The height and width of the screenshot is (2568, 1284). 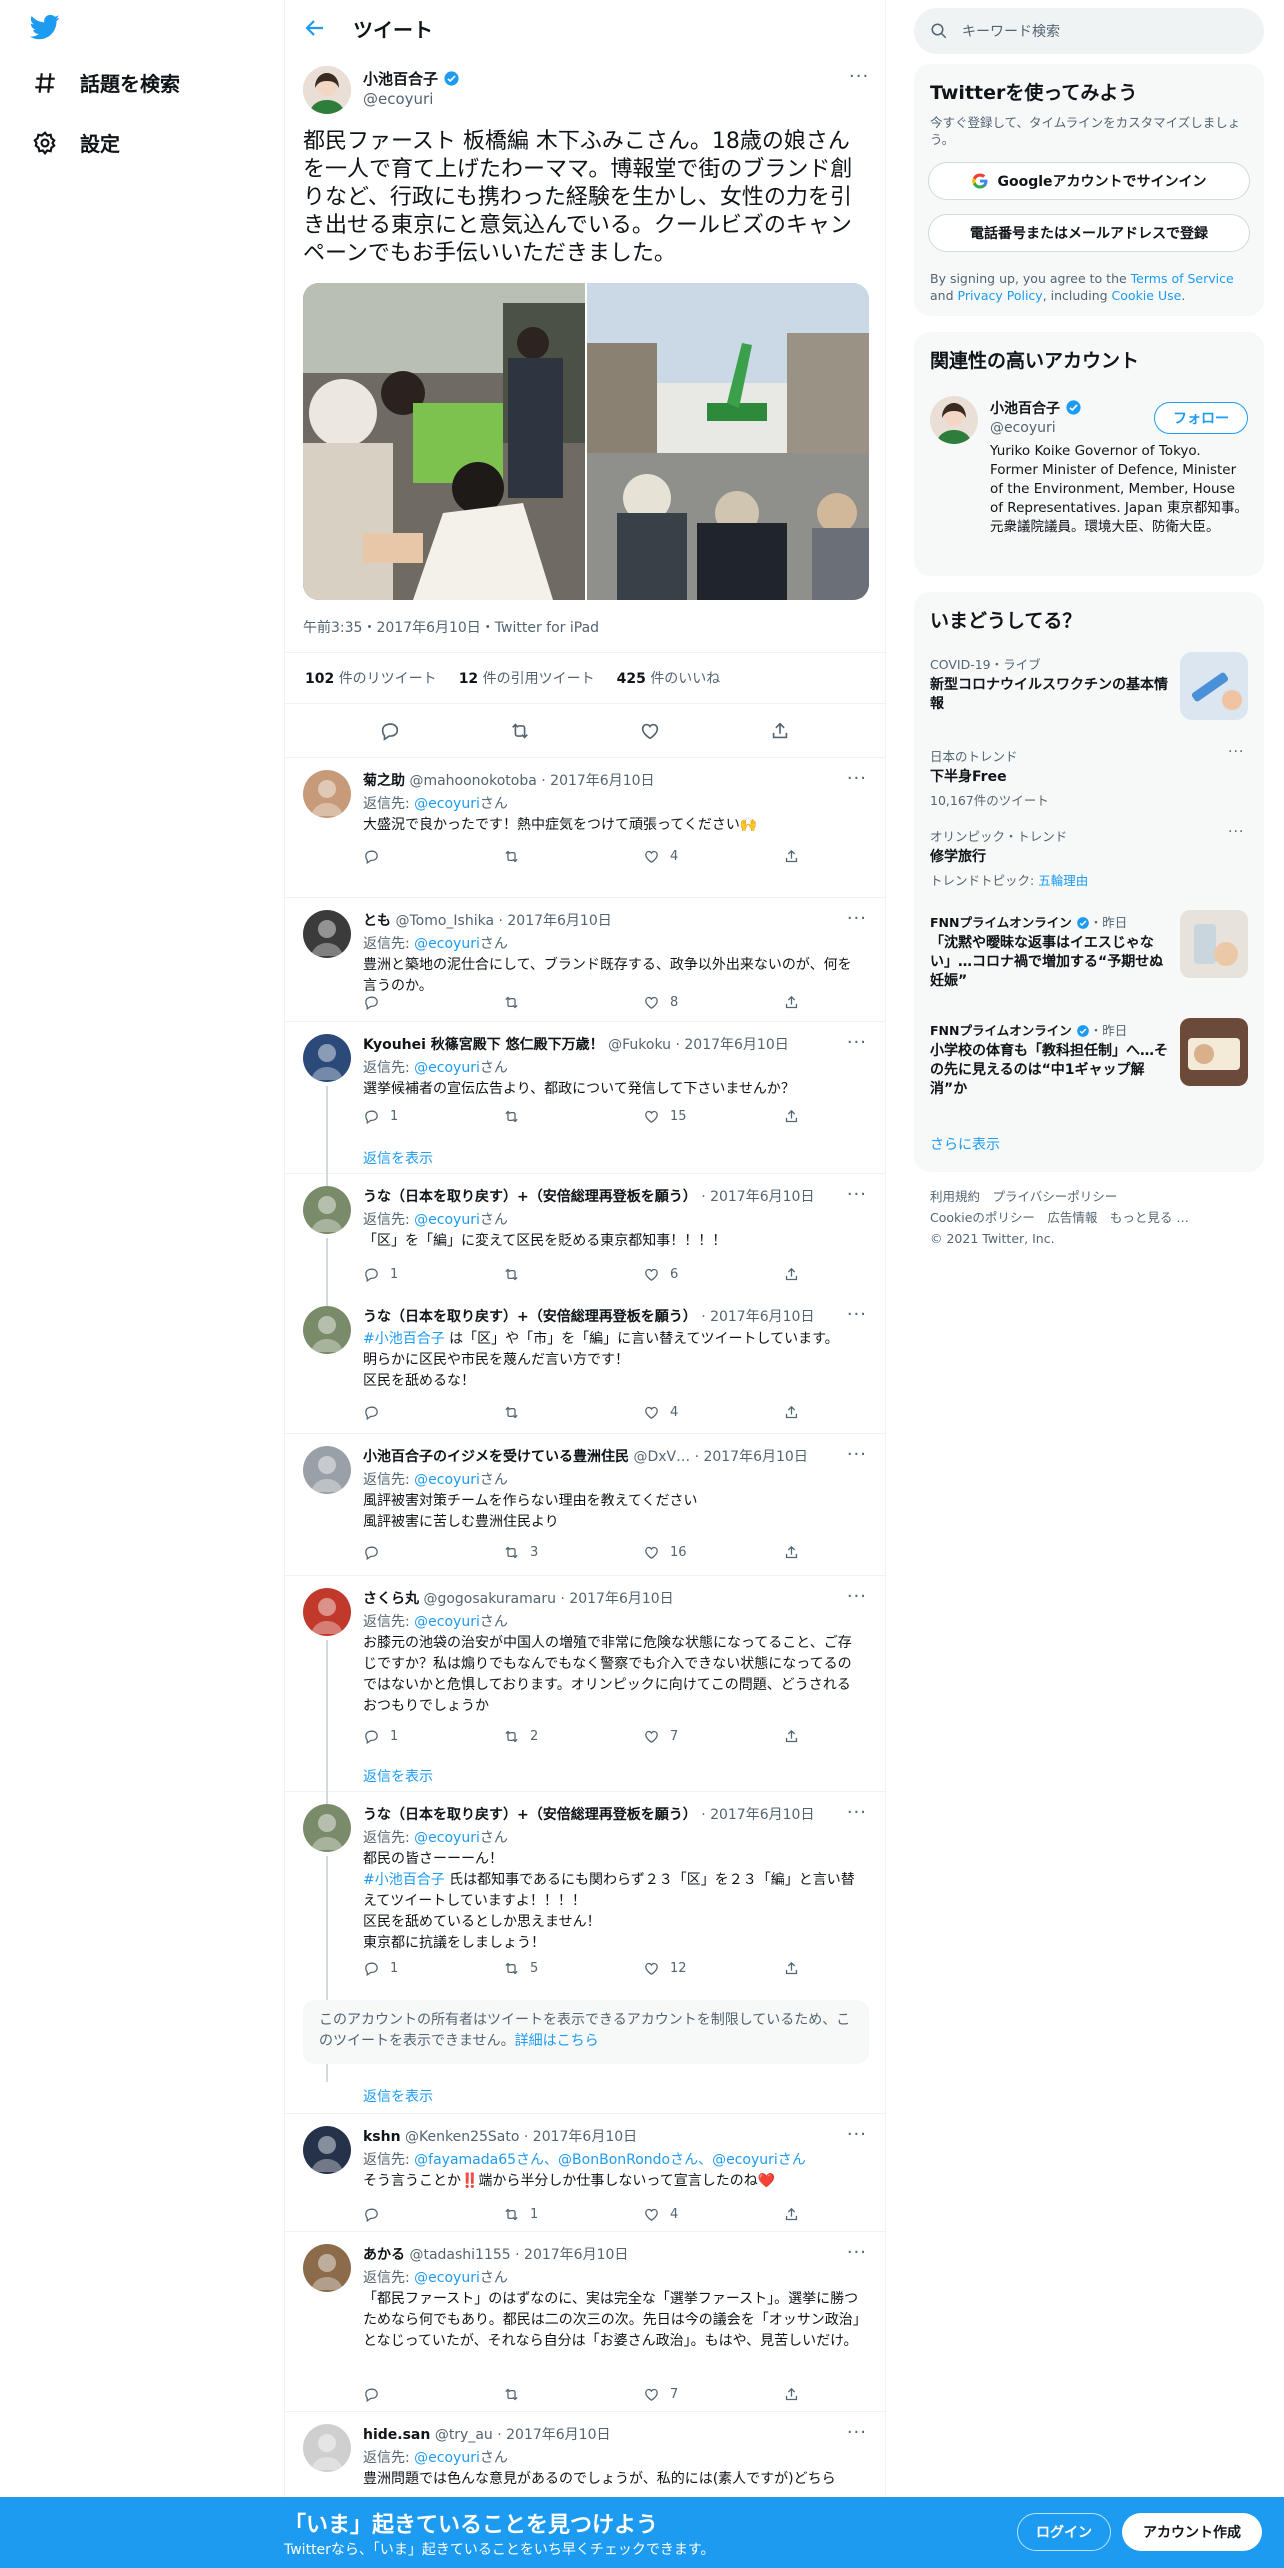 I want to click on reply-author-name: 菊之助, so click(x=384, y=781).